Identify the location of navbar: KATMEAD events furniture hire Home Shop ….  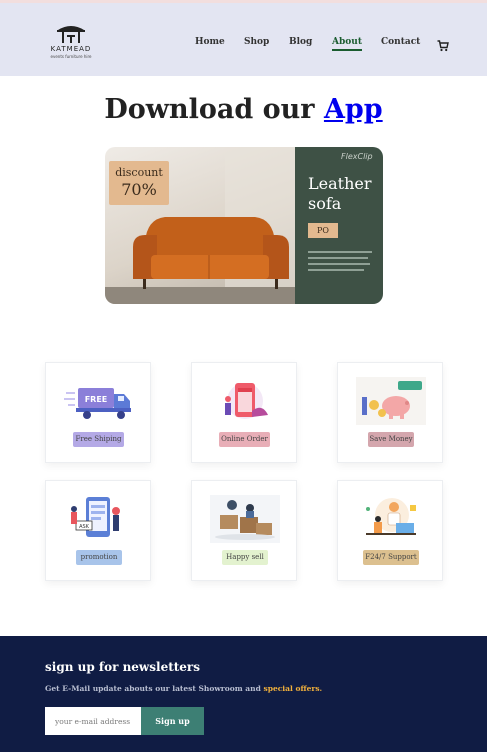
(243, 39).